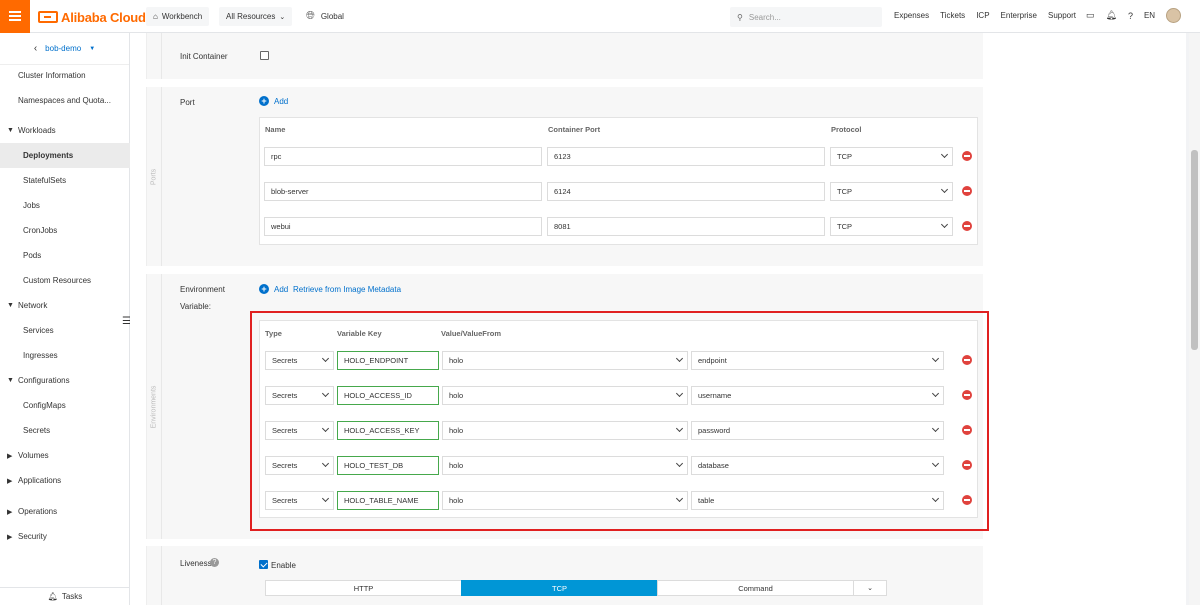  I want to click on sidebar-item-label: Volumes, so click(33, 455).